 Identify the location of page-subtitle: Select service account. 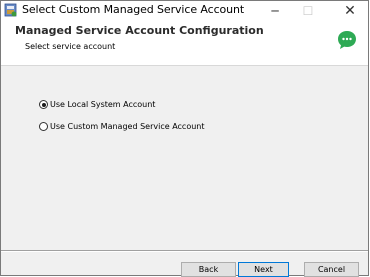
(70, 46).